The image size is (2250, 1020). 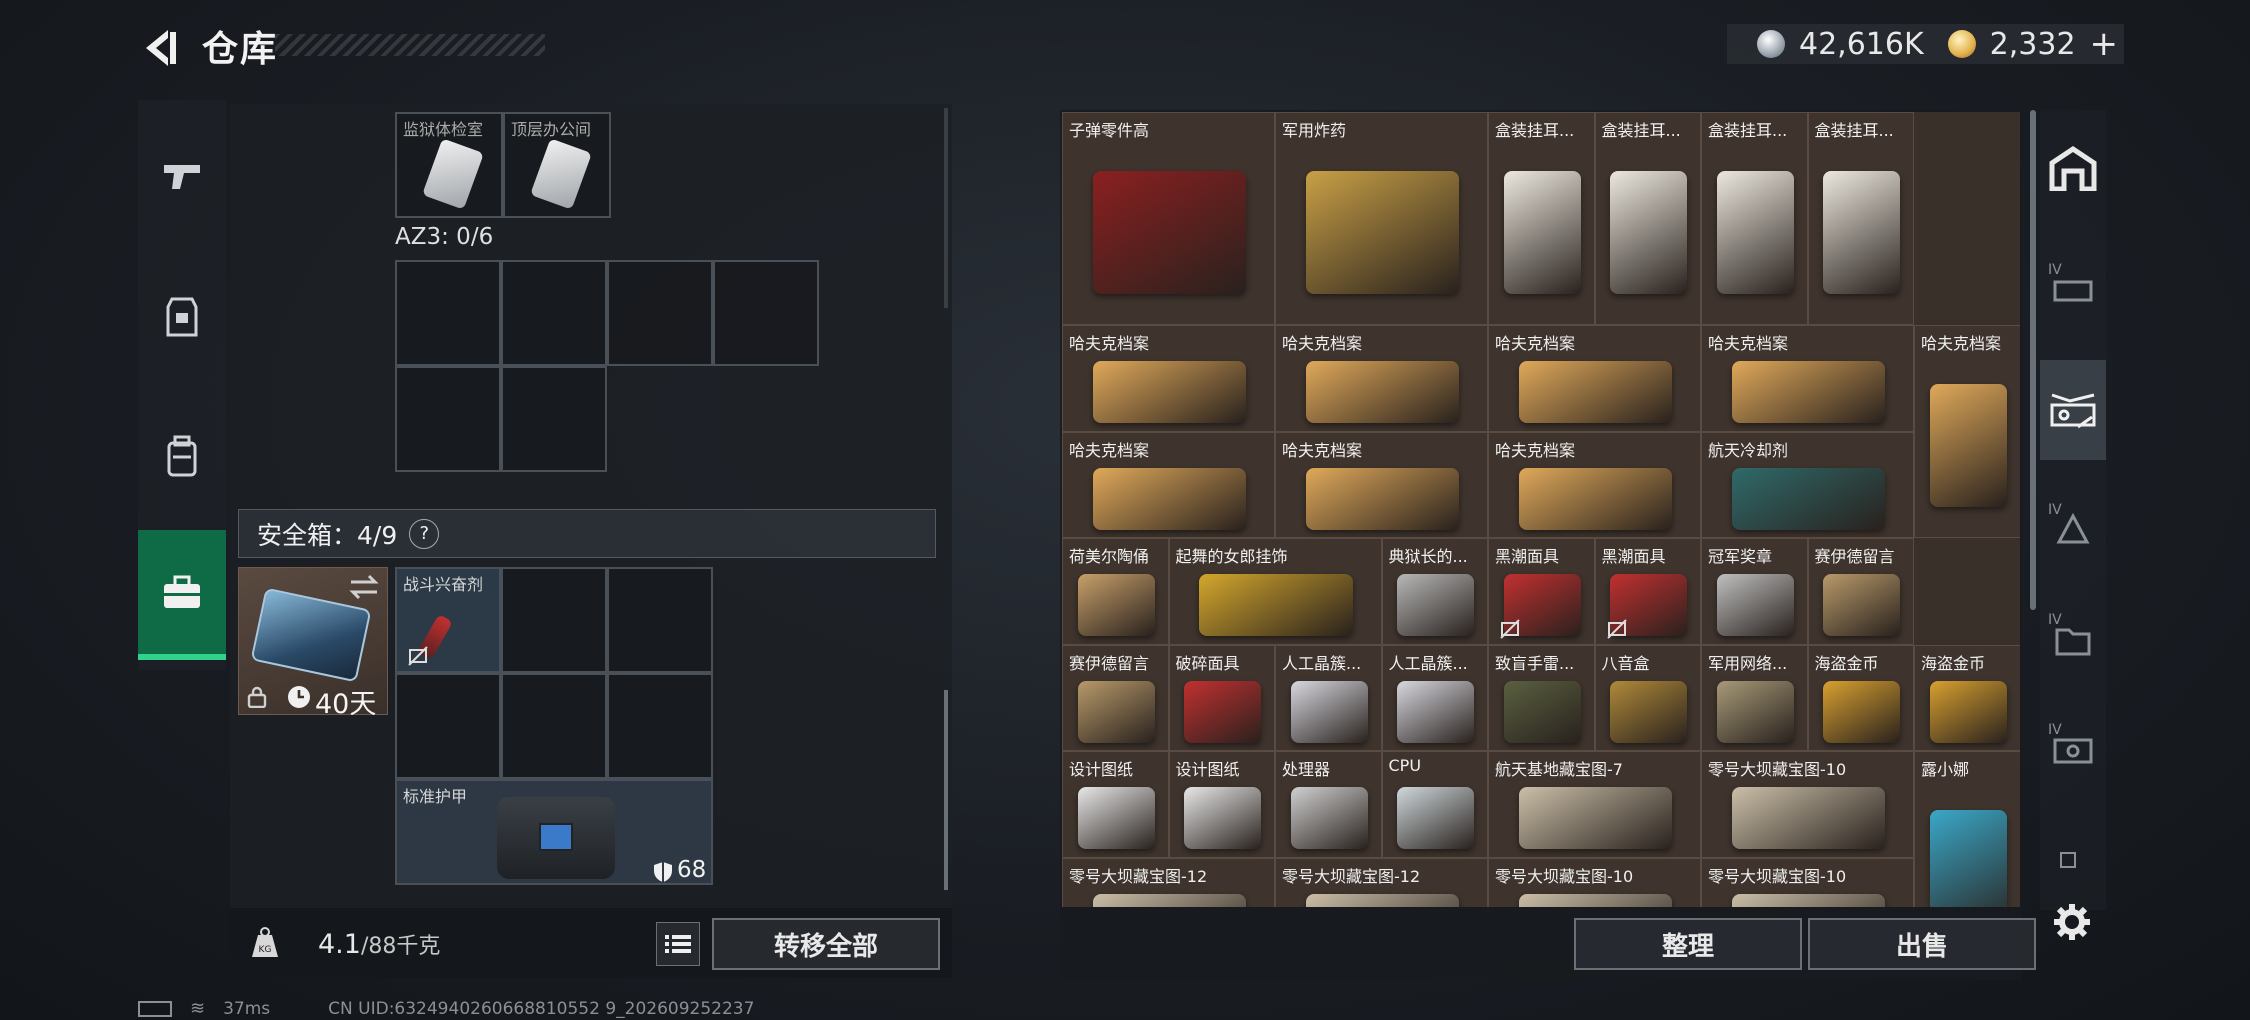 I want to click on storage-item-slot: 冠军奖章, so click(x=1754, y=591).